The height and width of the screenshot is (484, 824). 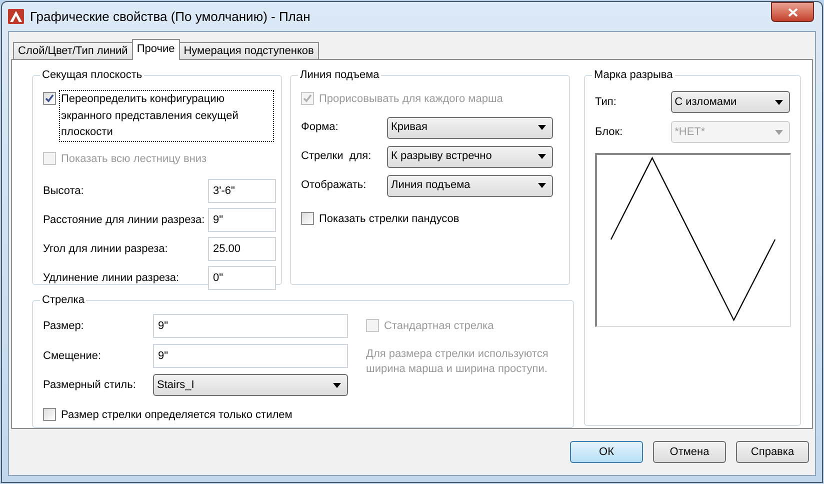 What do you see at coordinates (250, 385) in the screenshot?
I see `dropdown: Stairs_I` at bounding box center [250, 385].